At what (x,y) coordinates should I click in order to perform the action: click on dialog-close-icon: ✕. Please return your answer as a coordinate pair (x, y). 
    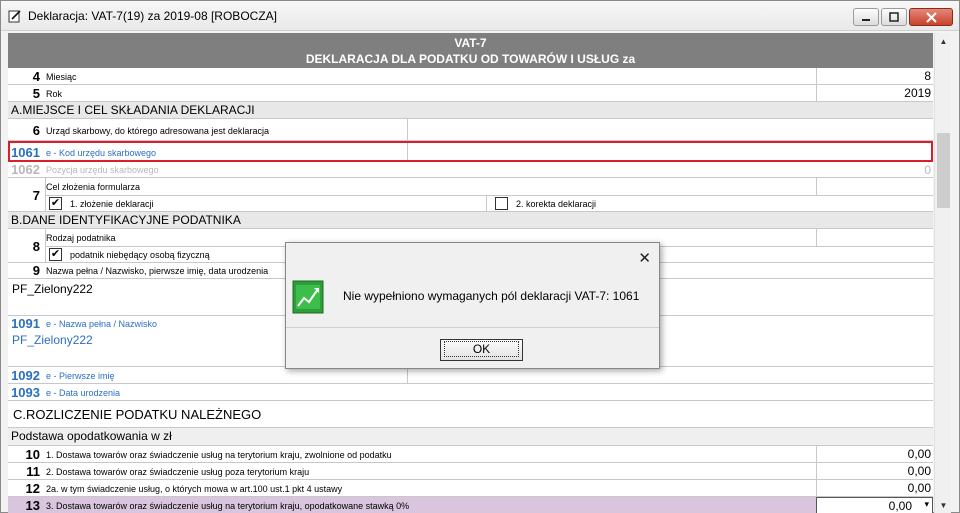
    Looking at the image, I should click on (644, 258).